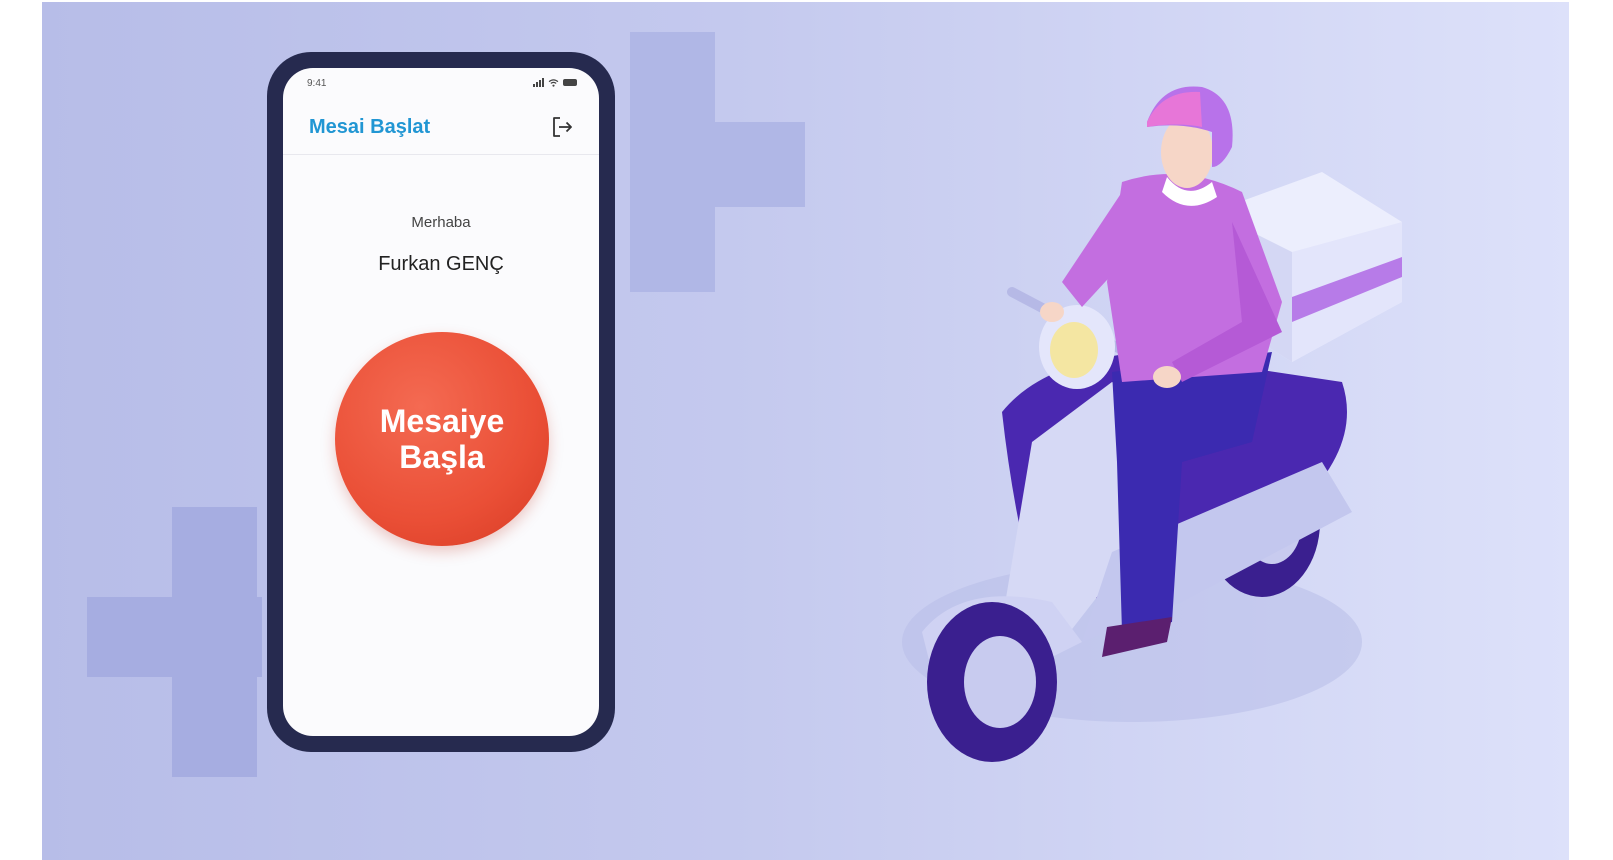 This screenshot has width=1613, height=860. I want to click on status-icons, so click(555, 82).